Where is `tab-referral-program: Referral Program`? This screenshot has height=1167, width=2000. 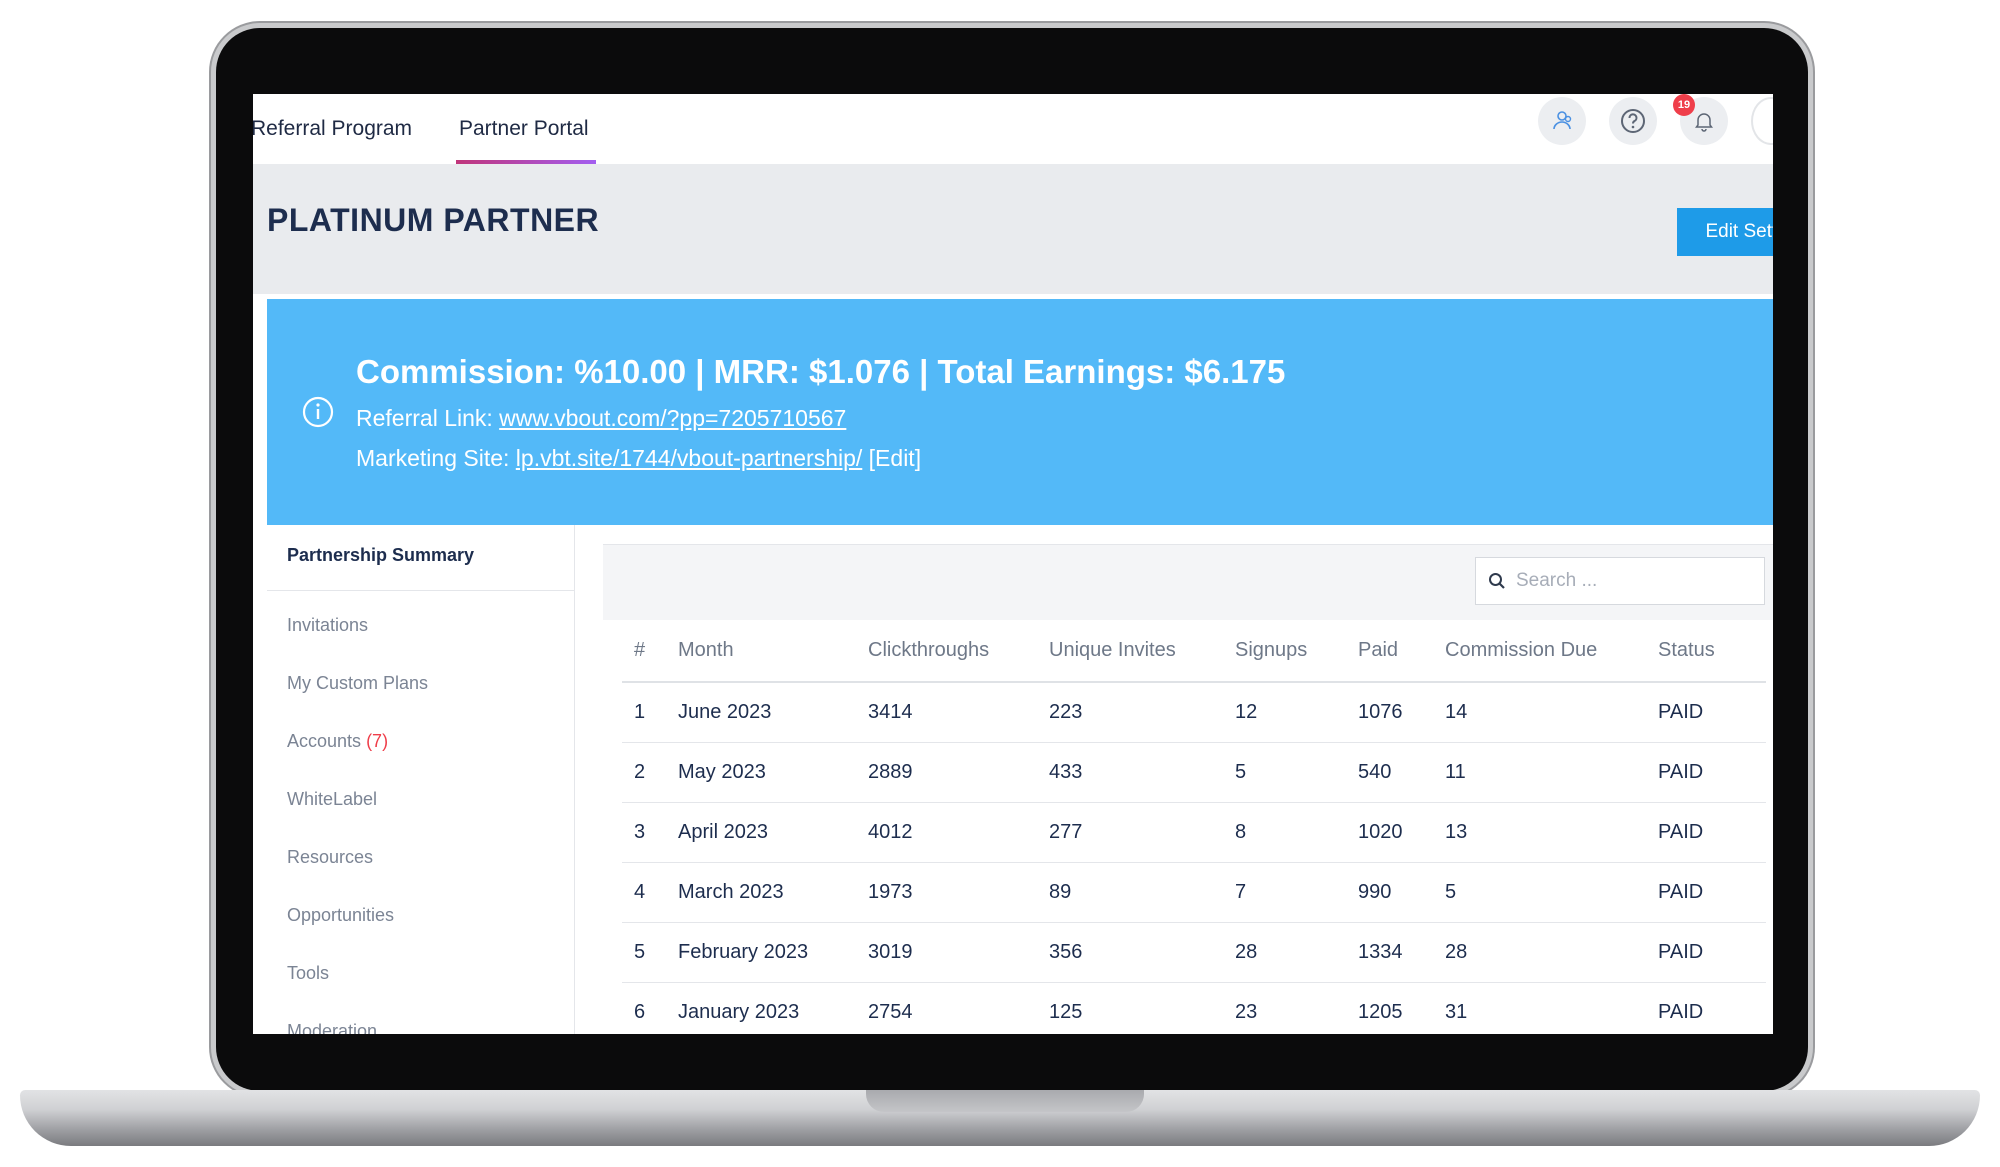
tab-referral-program: Referral Program is located at coordinates (332, 135).